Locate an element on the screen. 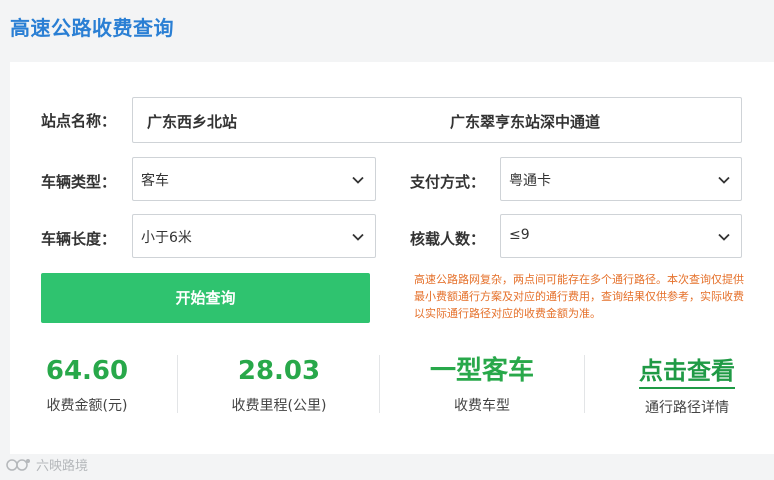  payment-select: 粤通卡 is located at coordinates (621, 179).